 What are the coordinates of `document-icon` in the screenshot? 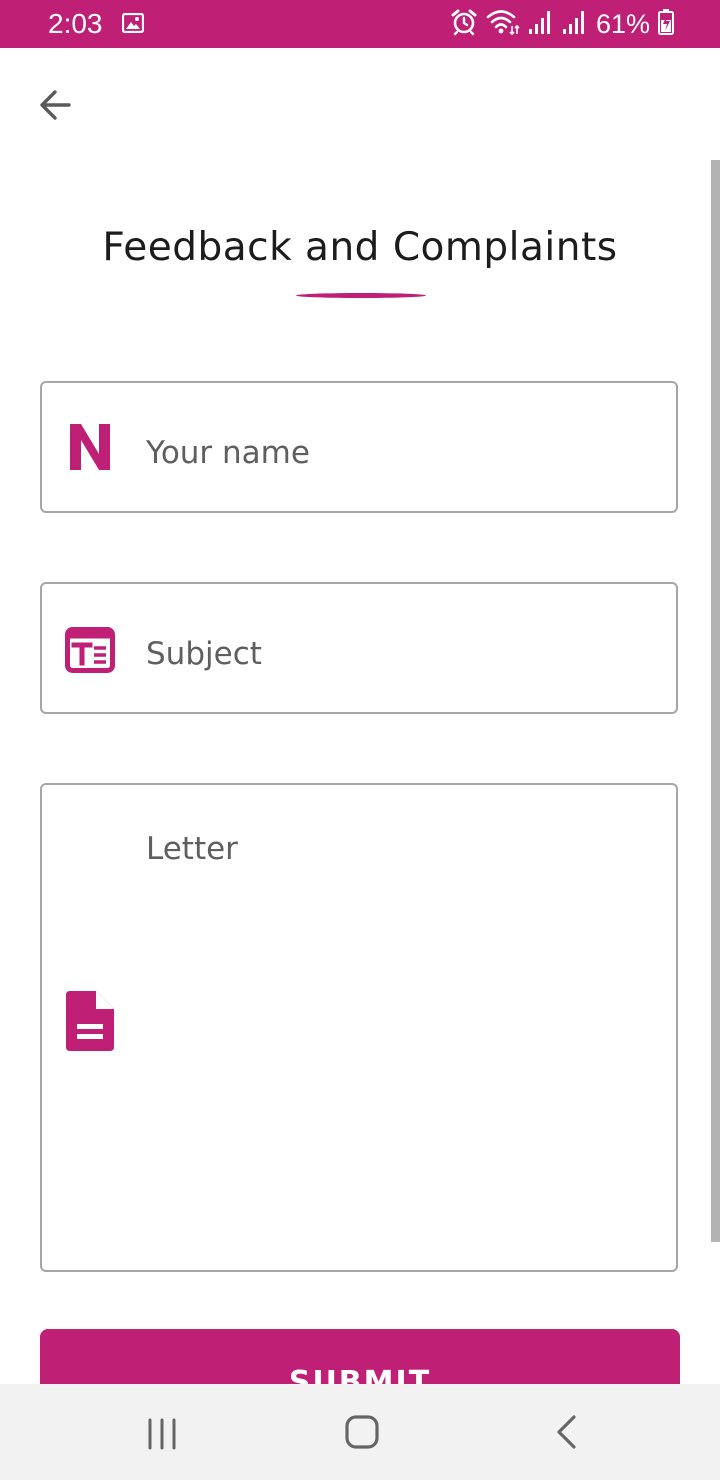 It's located at (90, 1021).